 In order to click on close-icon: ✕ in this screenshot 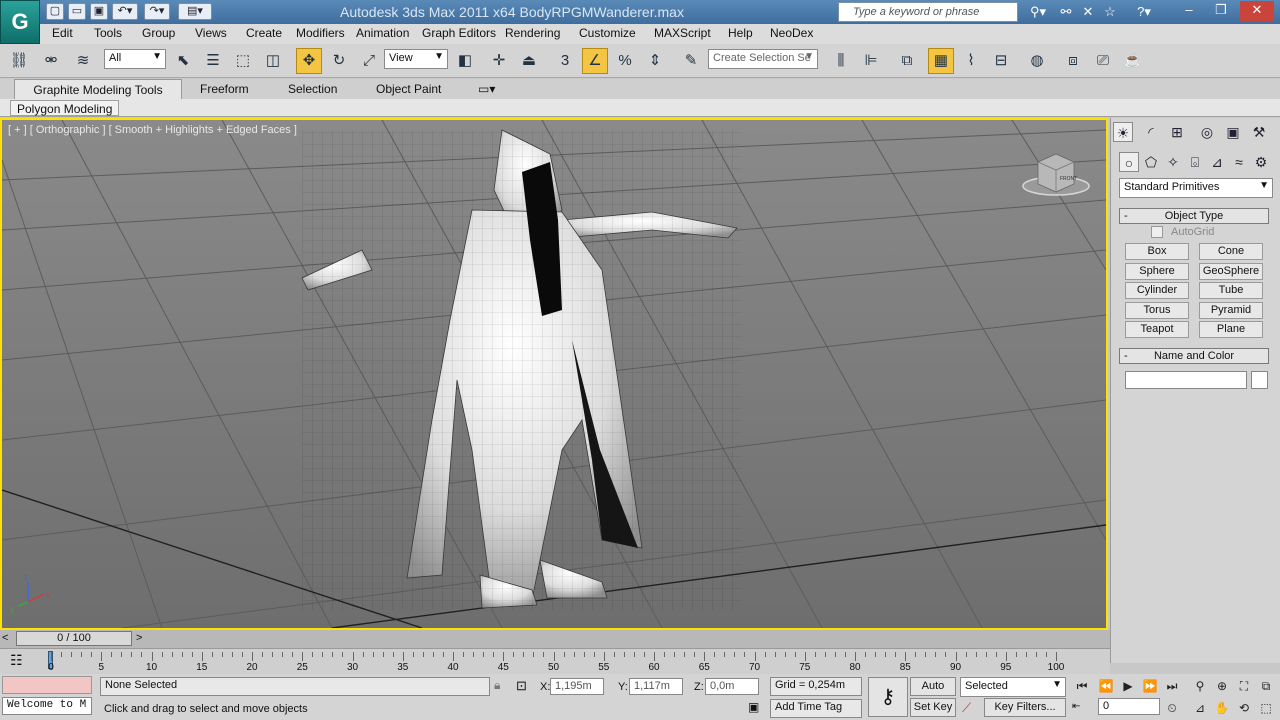, I will do `click(1257, 11)`.